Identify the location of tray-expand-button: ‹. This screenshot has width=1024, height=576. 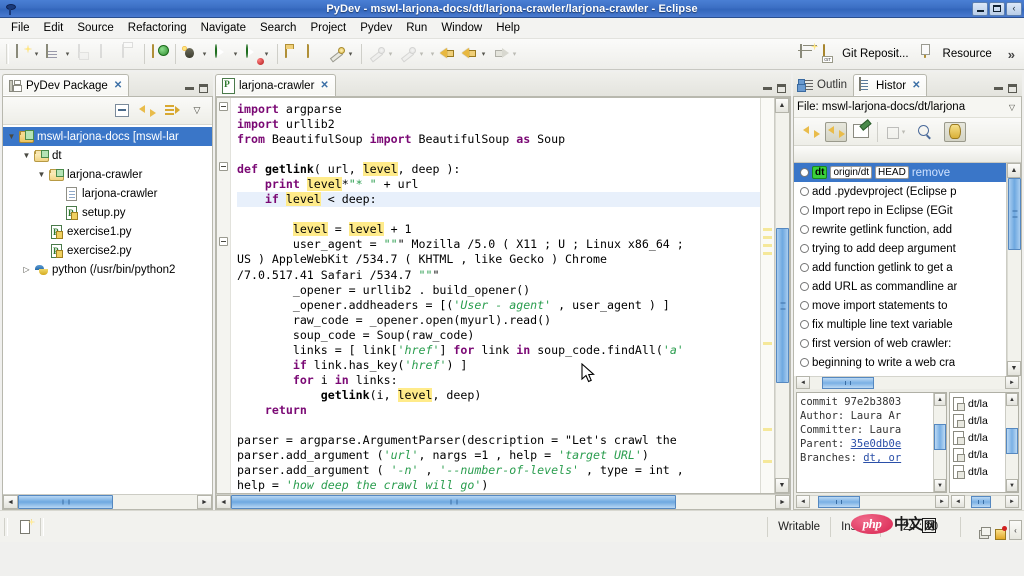
(1015, 530).